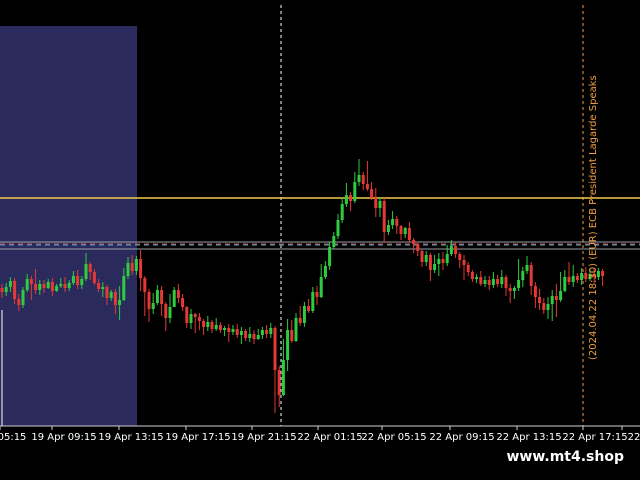 This screenshot has width=640, height=480. Describe the element at coordinates (174, 297) in the screenshot. I see `candle` at that location.